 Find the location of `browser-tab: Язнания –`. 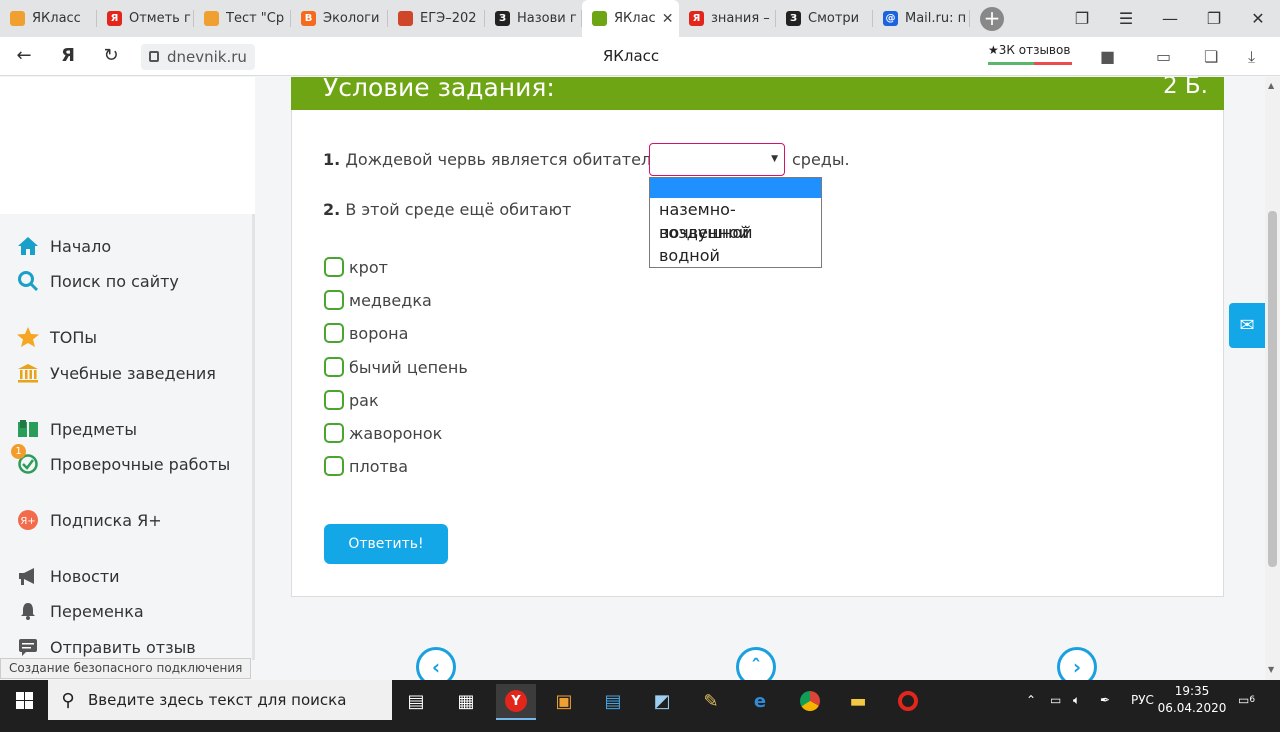

browser-tab: Язнания – is located at coordinates (727, 18).